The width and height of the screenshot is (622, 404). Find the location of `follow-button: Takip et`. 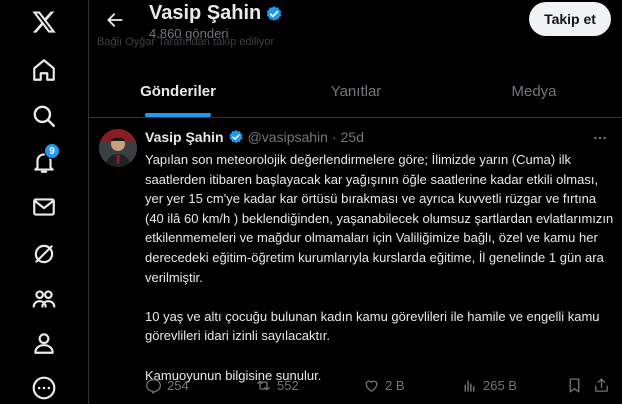

follow-button: Takip et is located at coordinates (570, 19).